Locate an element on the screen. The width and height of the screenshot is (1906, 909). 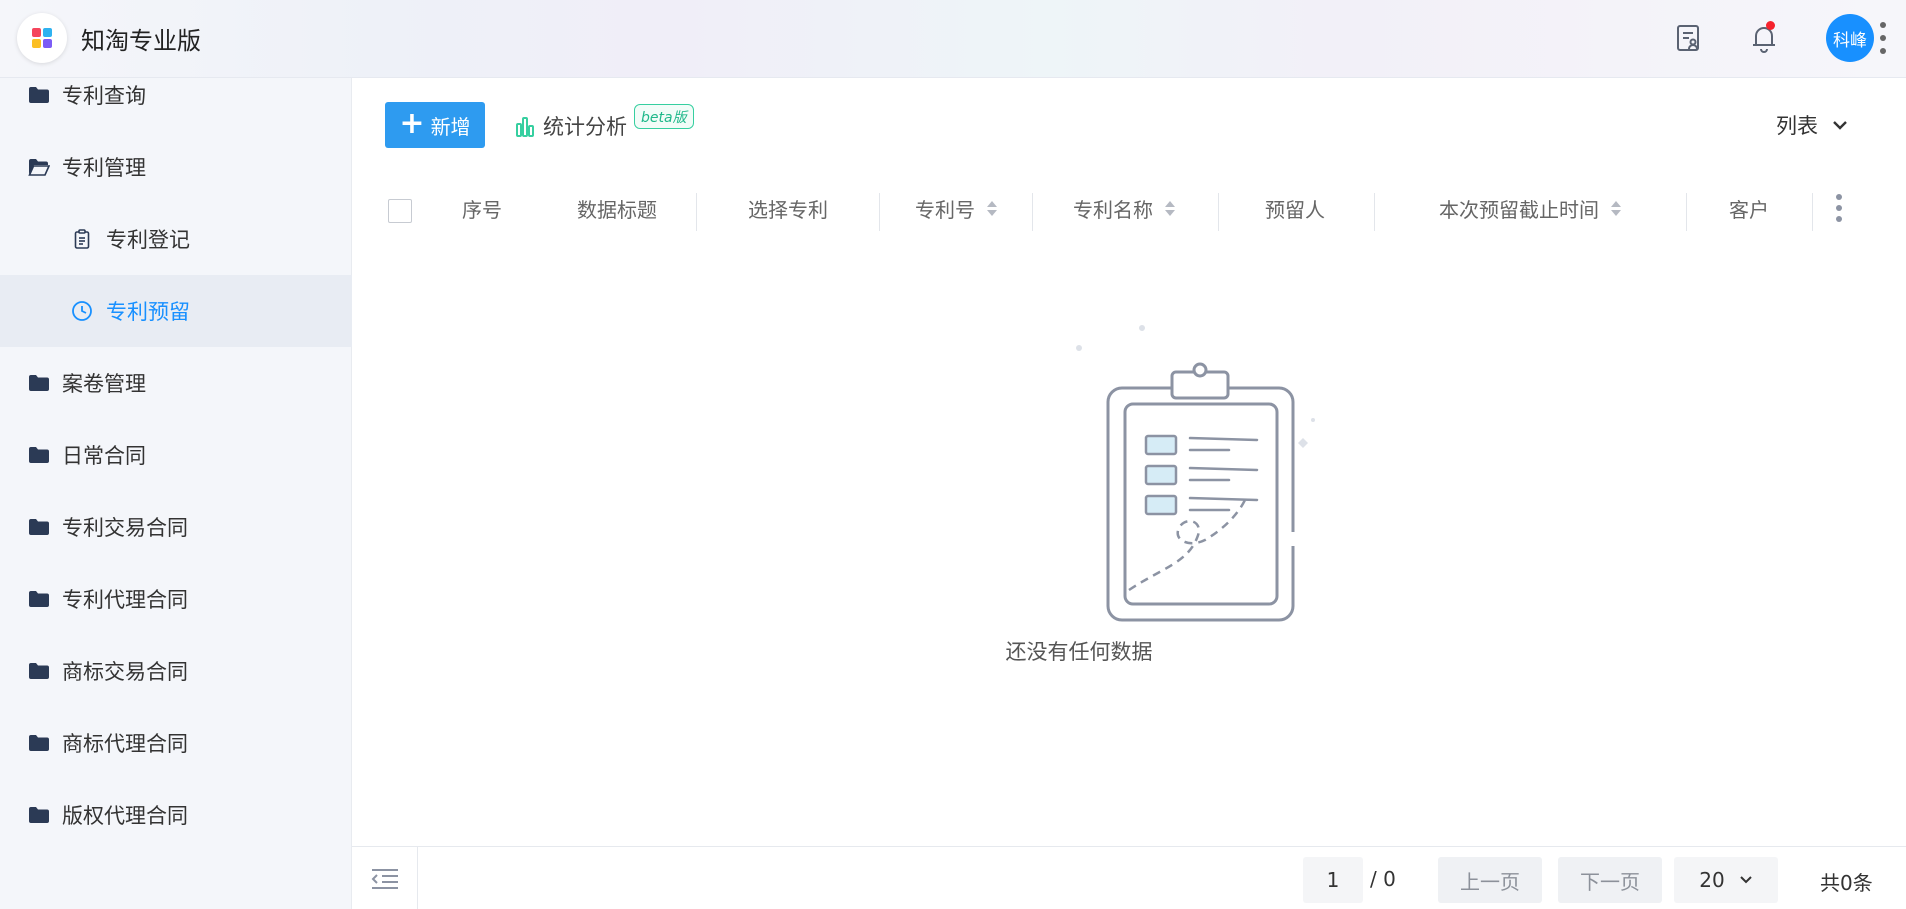
clock-icon is located at coordinates (82, 311).